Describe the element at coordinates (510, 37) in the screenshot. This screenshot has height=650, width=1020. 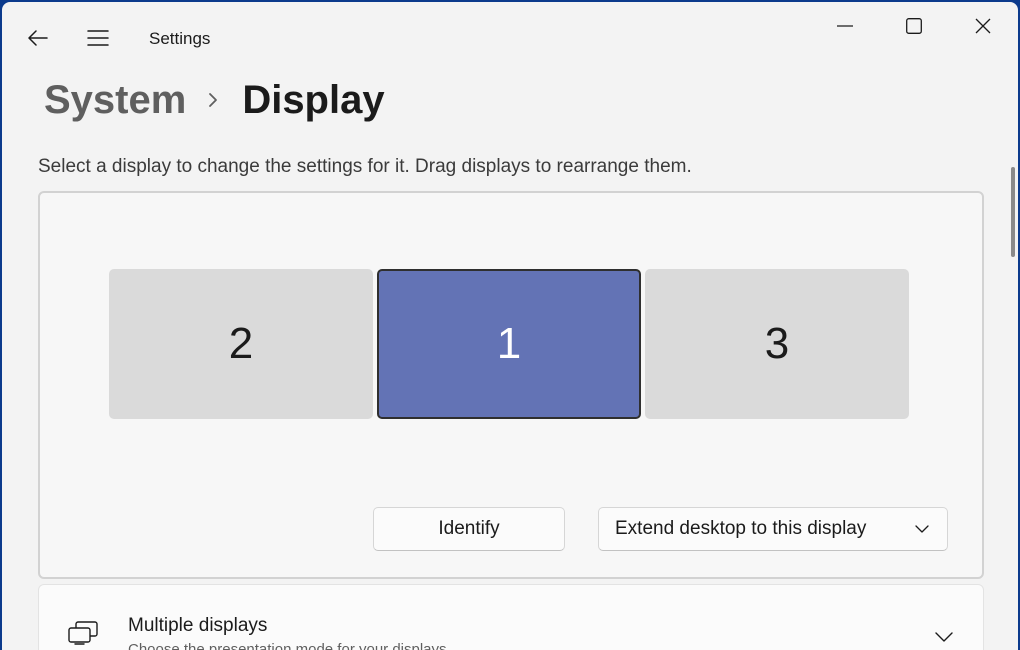
I see `title-bar: Settings` at that location.